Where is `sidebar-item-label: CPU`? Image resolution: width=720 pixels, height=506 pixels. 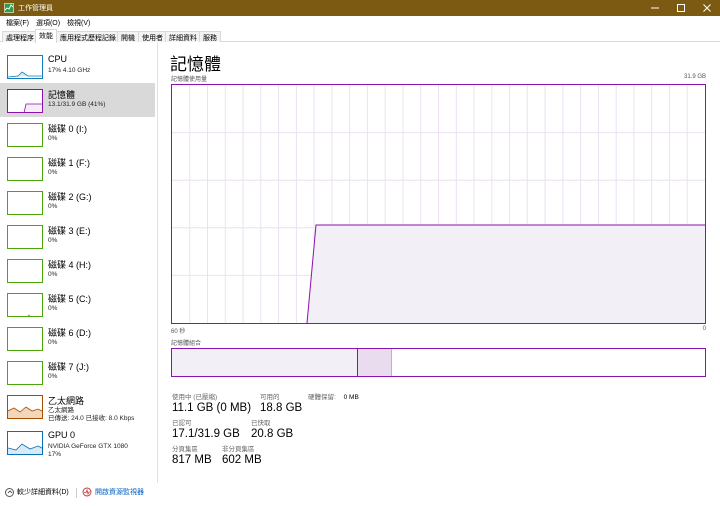 sidebar-item-label: CPU is located at coordinates (58, 59).